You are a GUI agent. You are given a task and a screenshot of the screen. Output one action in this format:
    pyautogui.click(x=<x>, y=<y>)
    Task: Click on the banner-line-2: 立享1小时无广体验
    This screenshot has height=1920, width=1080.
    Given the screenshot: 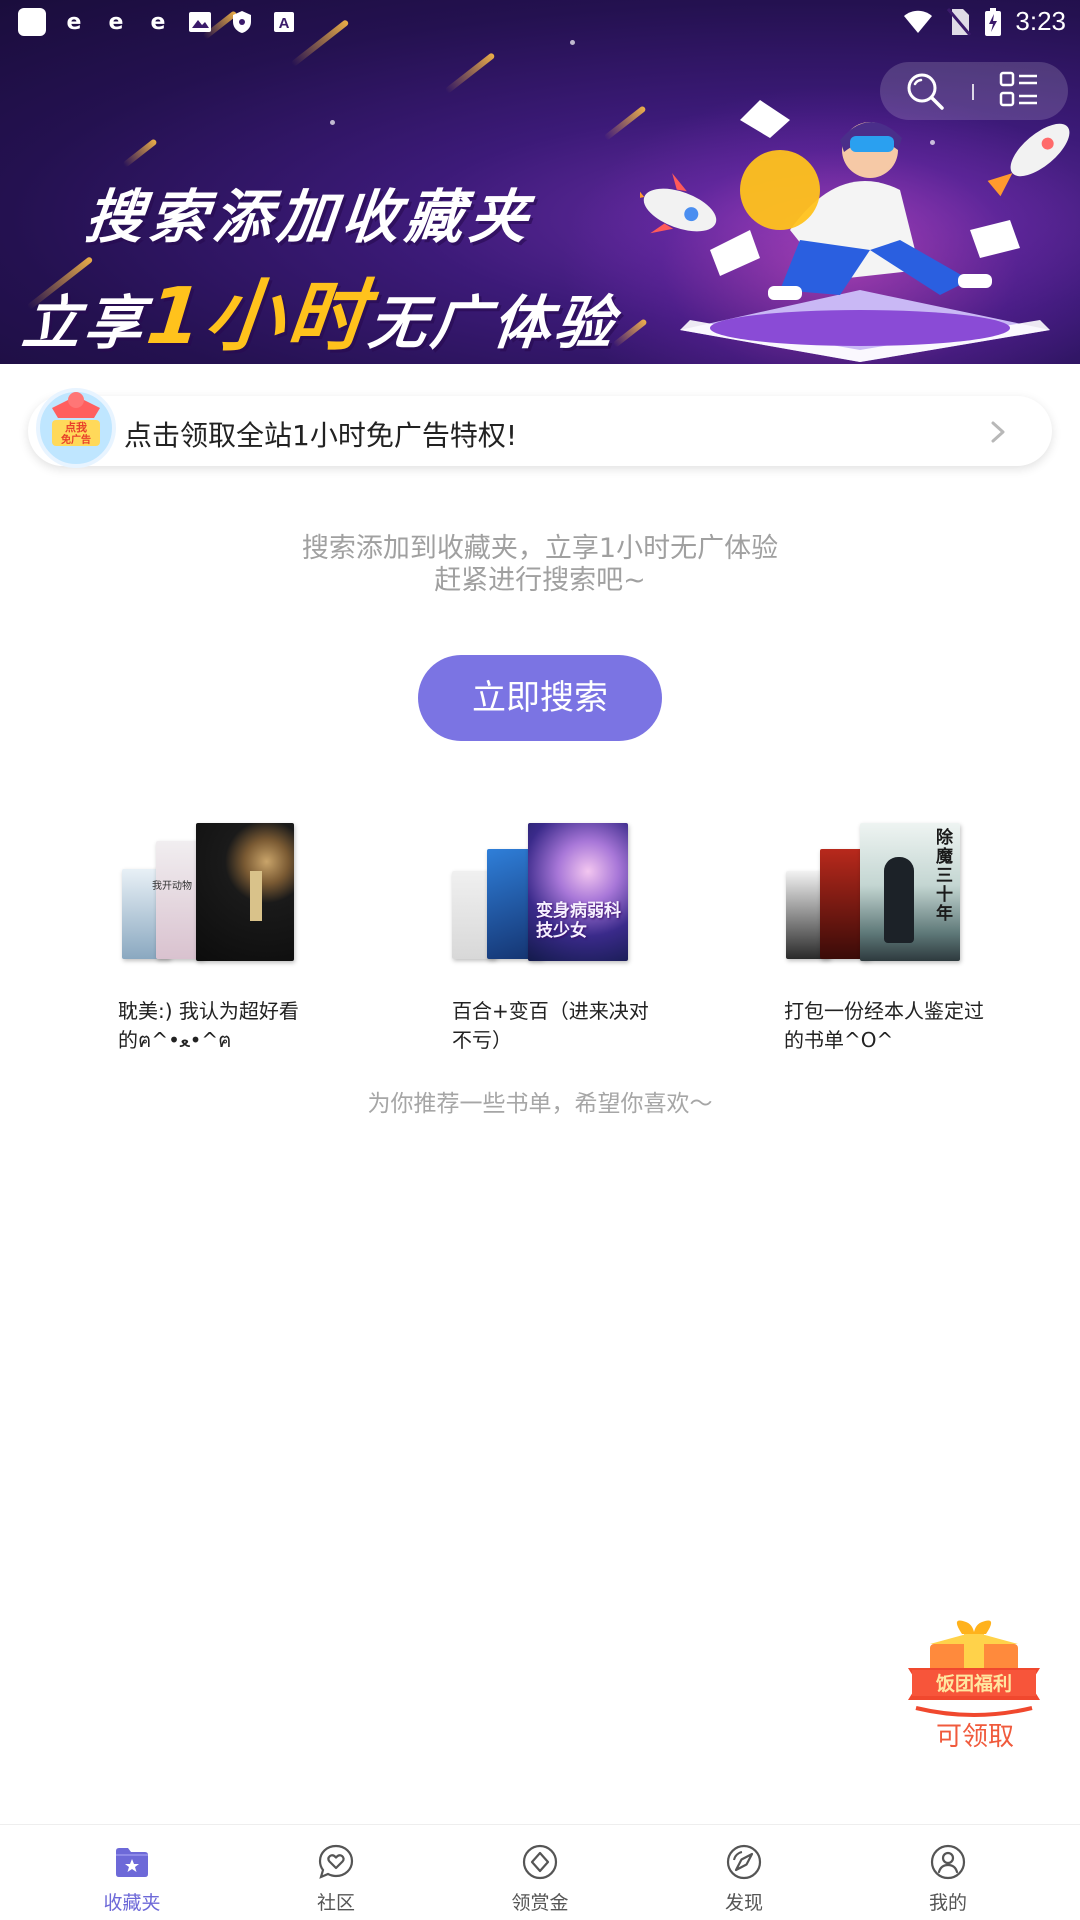 What is the action you would take?
    pyautogui.click(x=321, y=309)
    